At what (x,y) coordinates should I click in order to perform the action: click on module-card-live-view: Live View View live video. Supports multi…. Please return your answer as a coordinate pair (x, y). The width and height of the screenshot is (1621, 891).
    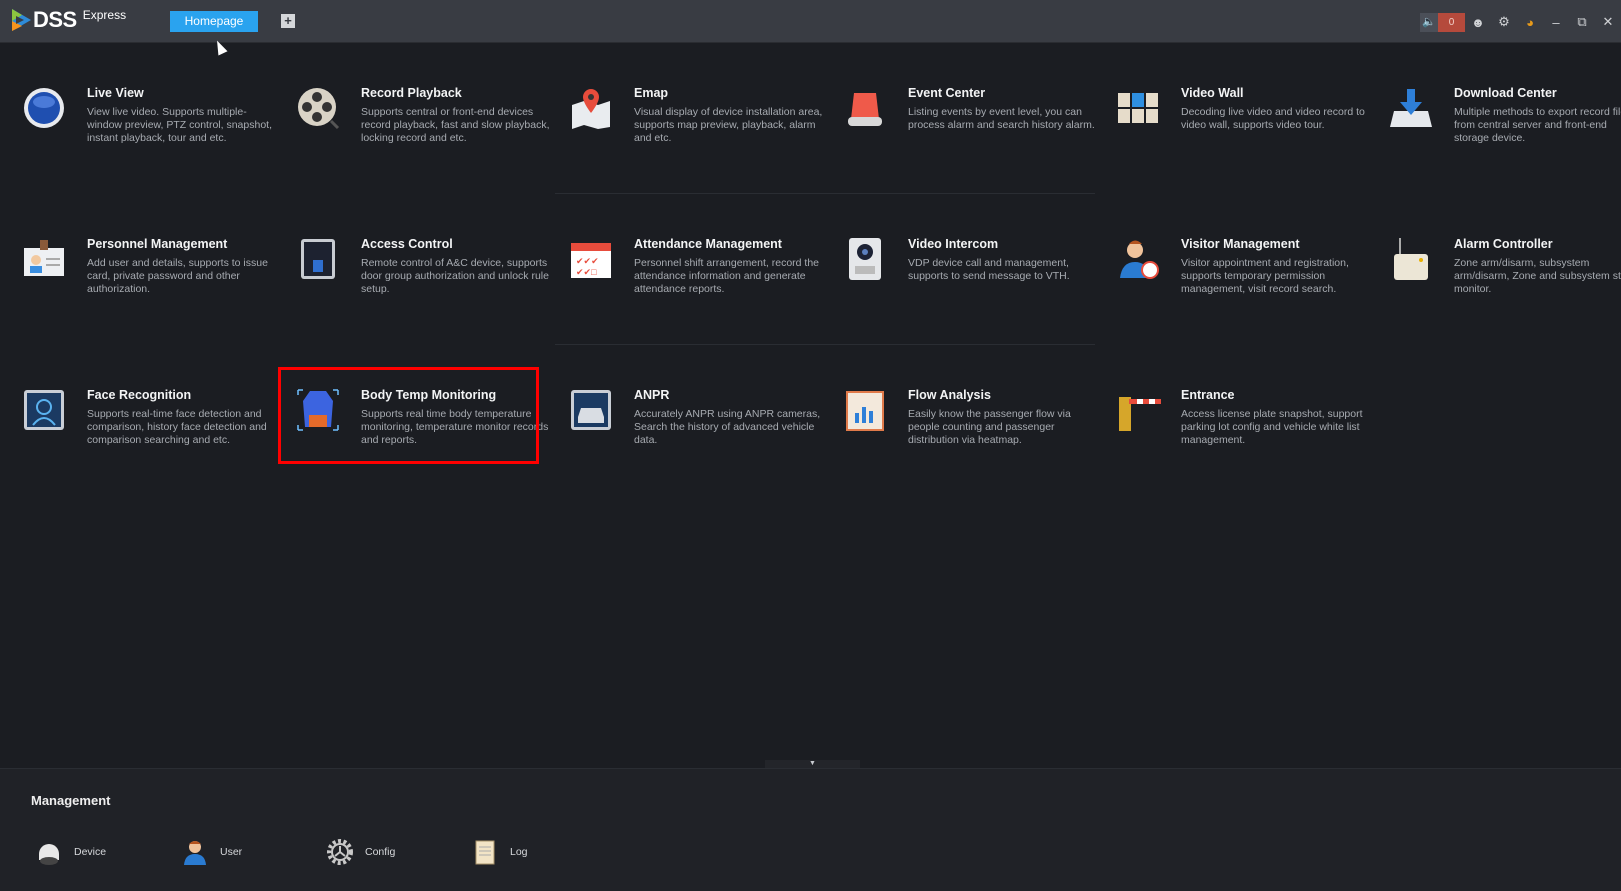
    Looking at the image, I should click on (152, 131).